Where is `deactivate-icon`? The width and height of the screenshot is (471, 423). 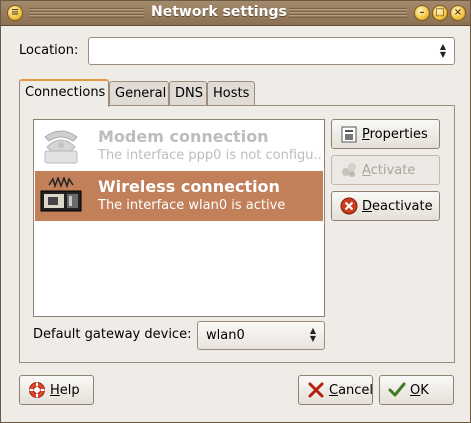 deactivate-icon is located at coordinates (349, 206).